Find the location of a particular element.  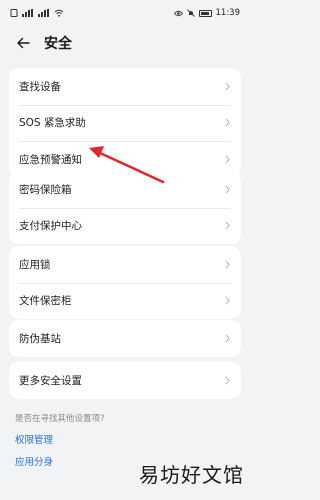

battery-icon is located at coordinates (205, 13).